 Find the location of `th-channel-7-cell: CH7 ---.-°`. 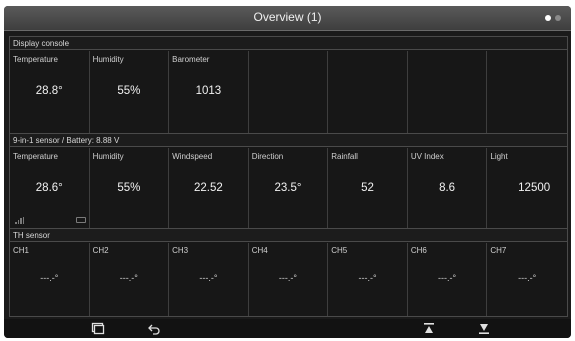

th-channel-7-cell: CH7 ---.-° is located at coordinates (527, 279).